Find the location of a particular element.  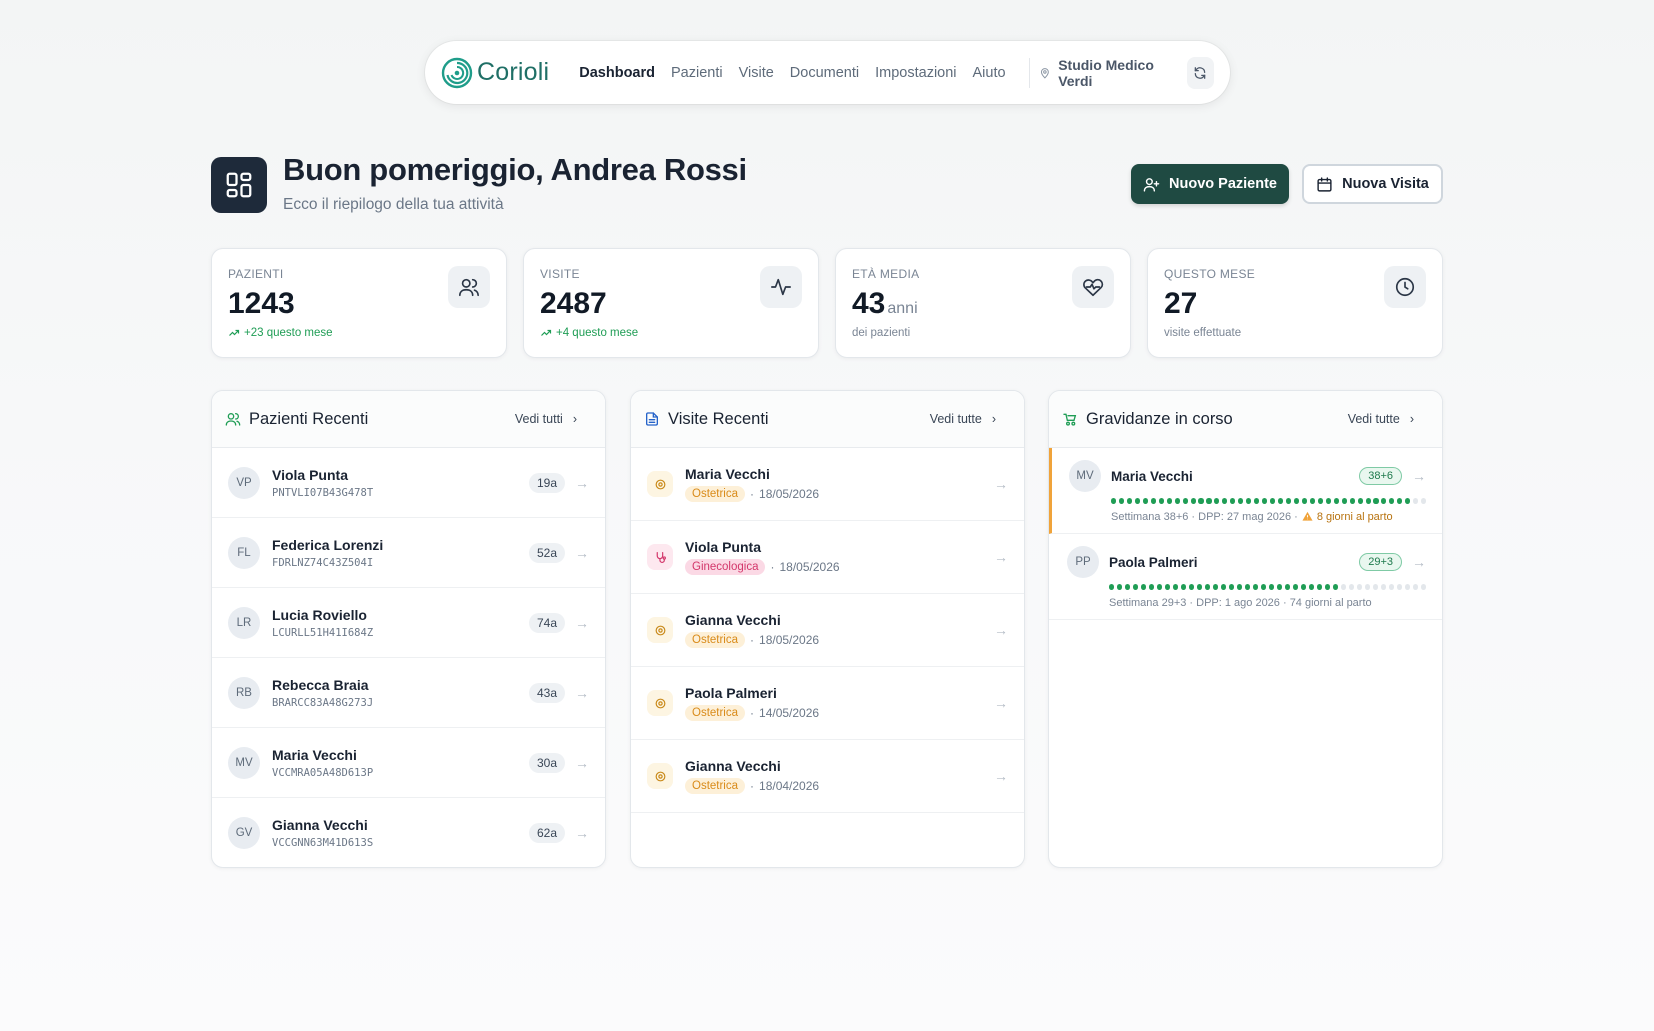

visit-row: Gianna Vecchi Ostetrica · 18/04/2026 → is located at coordinates (827, 776).